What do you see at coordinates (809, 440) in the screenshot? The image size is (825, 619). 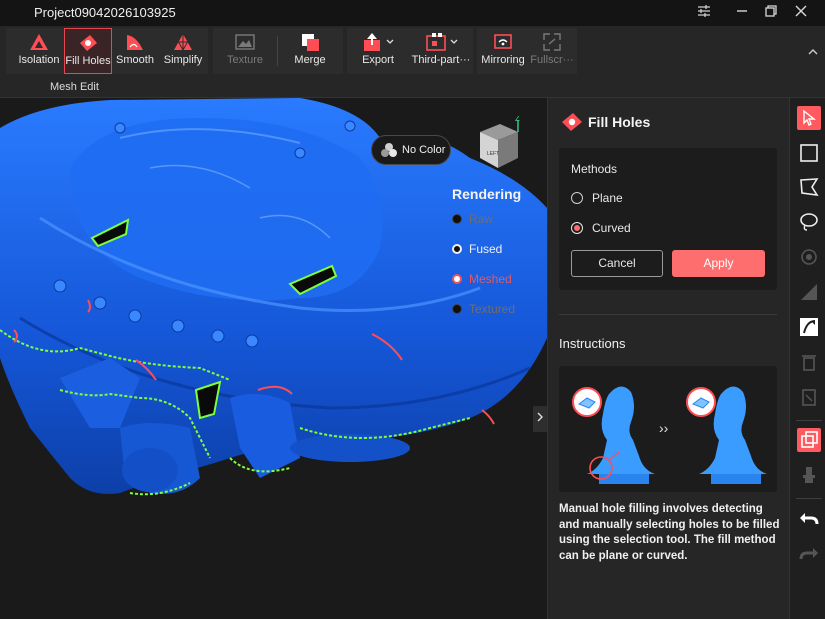 I see `duplicate-icon` at bounding box center [809, 440].